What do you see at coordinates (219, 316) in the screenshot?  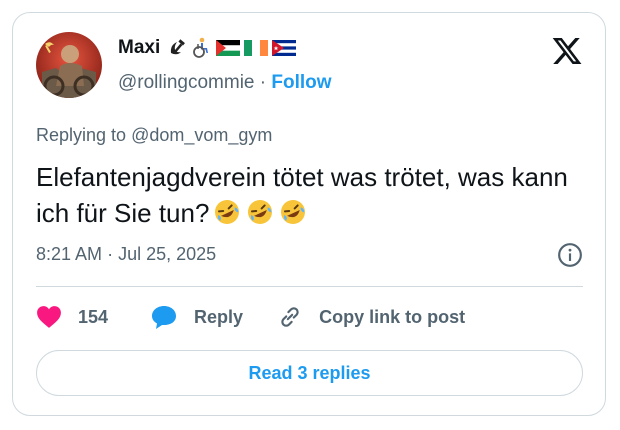 I see `reply-label: Reply` at bounding box center [219, 316].